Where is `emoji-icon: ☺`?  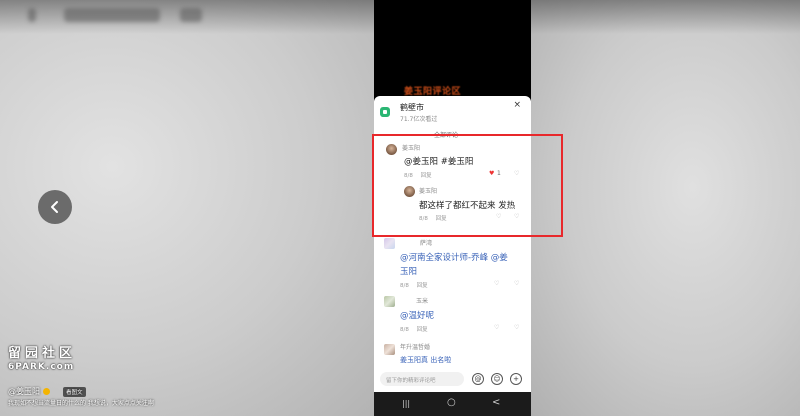 emoji-icon: ☺ is located at coordinates (497, 379).